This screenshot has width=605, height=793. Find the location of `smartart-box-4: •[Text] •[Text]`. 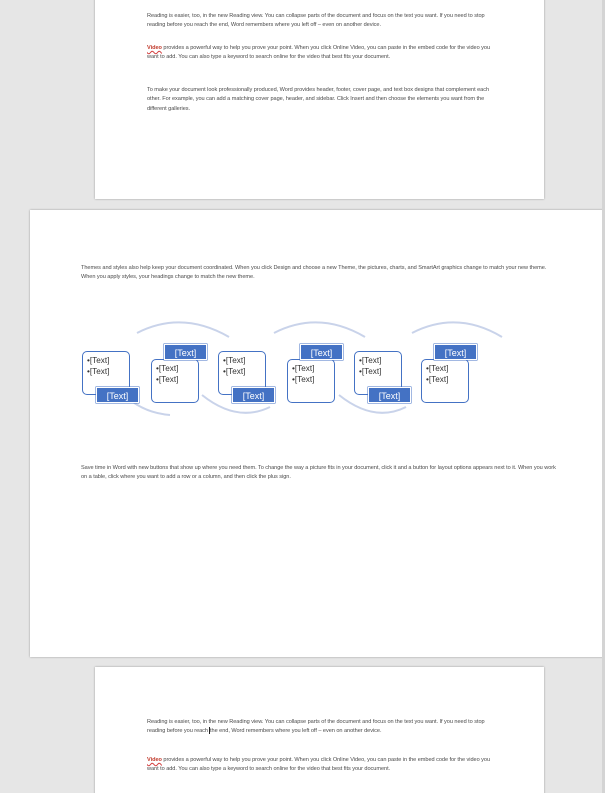

smartart-box-4: •[Text] •[Text] is located at coordinates (311, 381).